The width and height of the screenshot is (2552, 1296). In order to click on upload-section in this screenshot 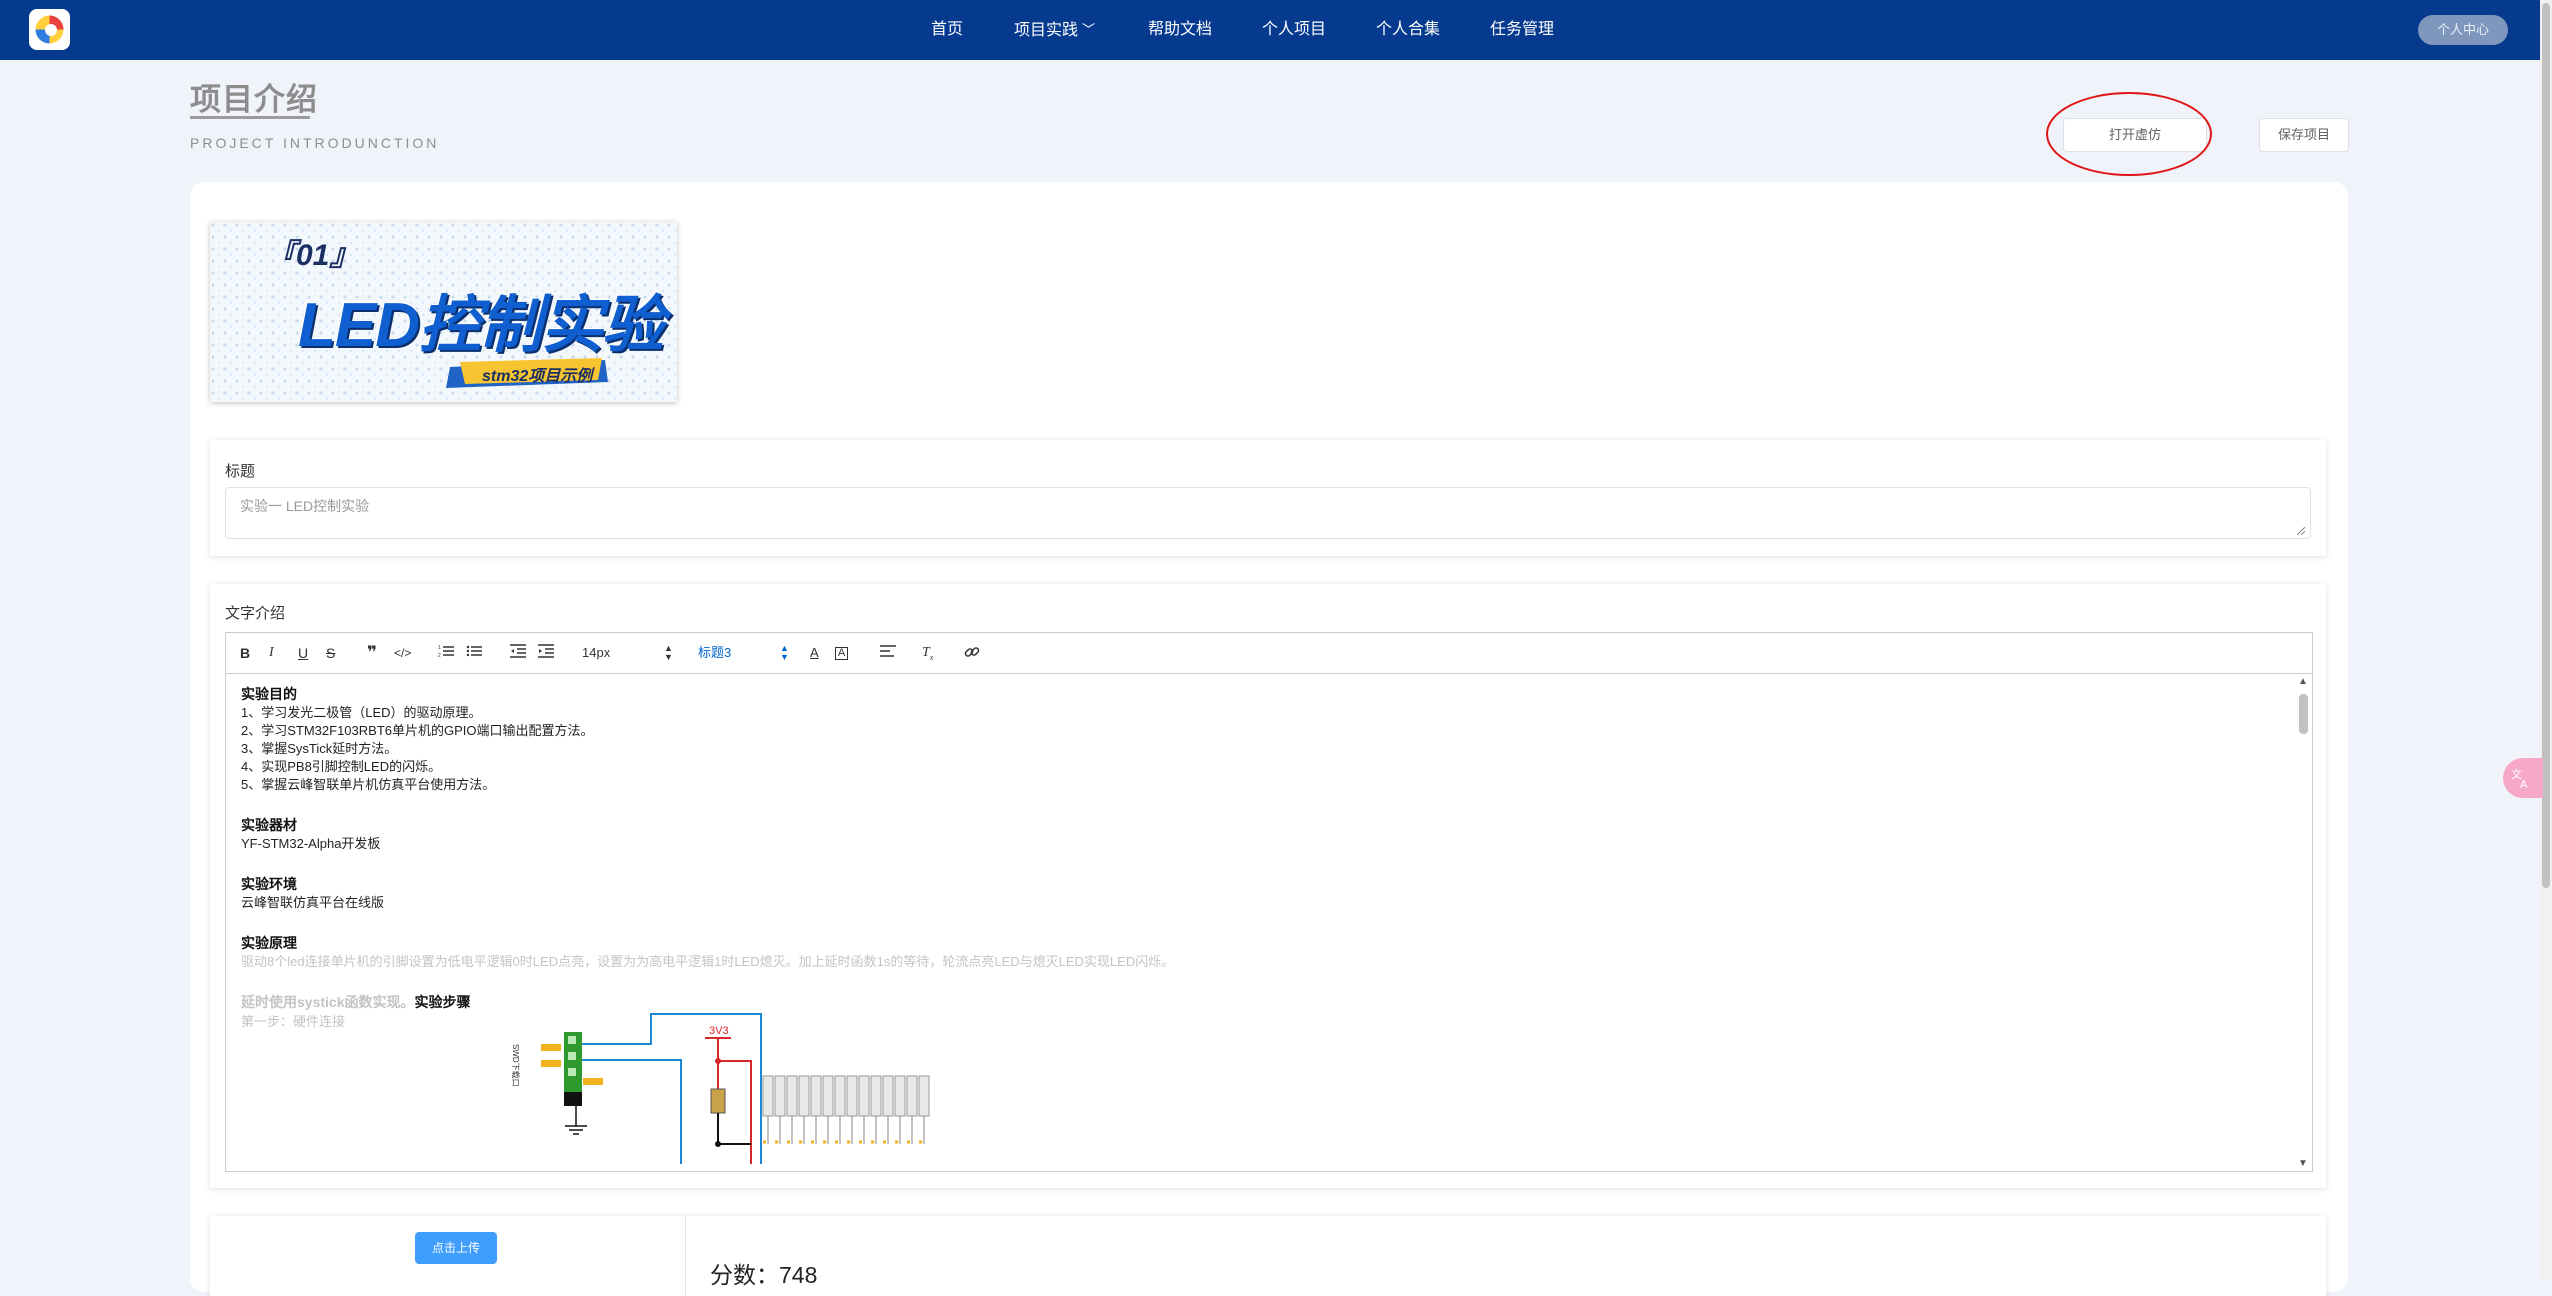, I will do `click(1268, 1256)`.